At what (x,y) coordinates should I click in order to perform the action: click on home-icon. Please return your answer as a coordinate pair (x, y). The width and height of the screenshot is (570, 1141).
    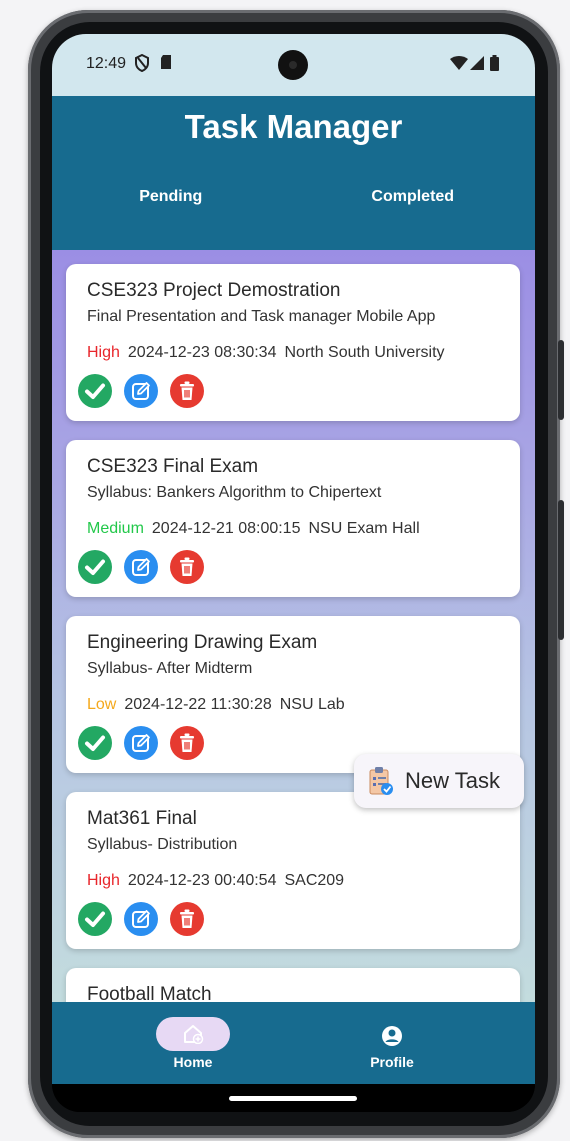
    Looking at the image, I should click on (193, 1036).